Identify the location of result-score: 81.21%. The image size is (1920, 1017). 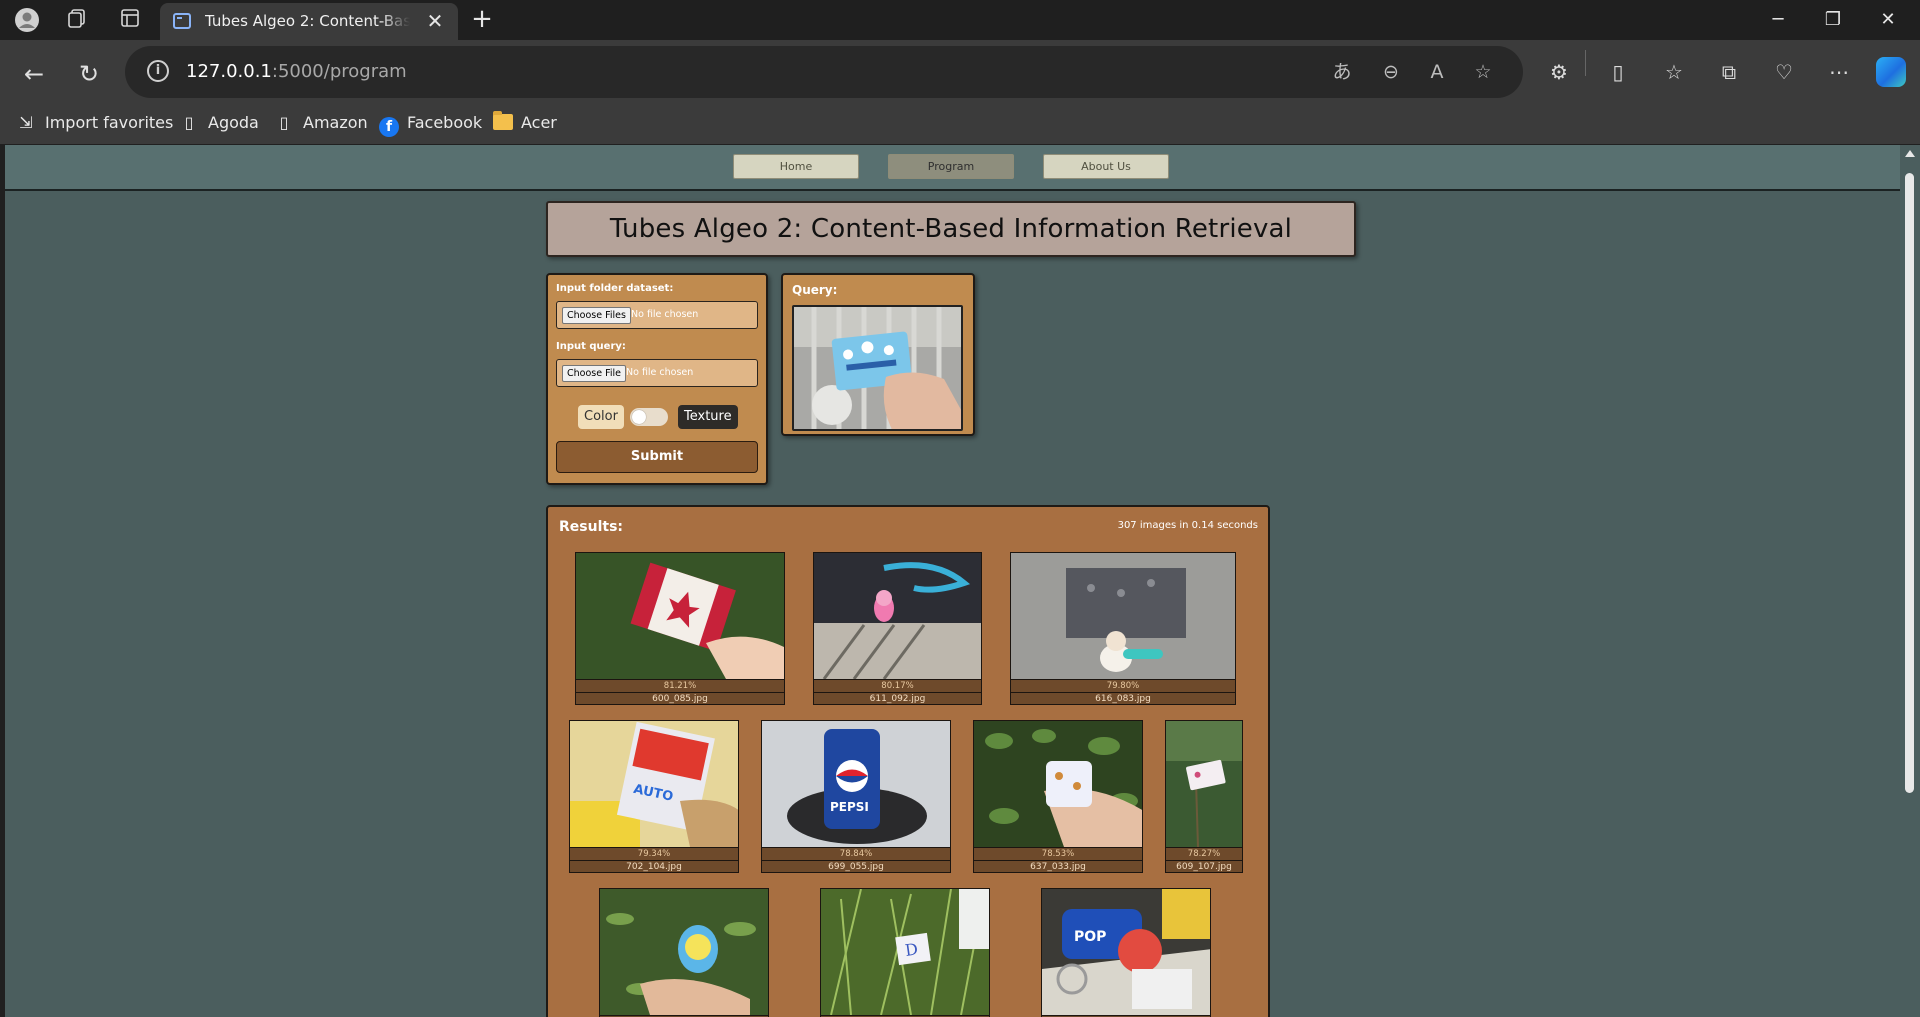
(680, 685).